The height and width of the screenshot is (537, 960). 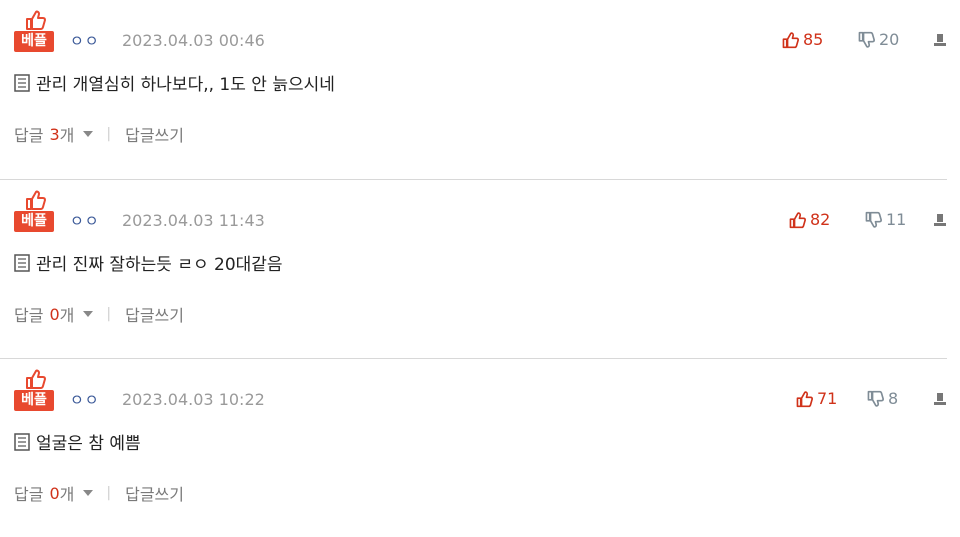 I want to click on comment-body: 관리 개열심히 하나보다,, 1도 안 늙으시네, so click(x=174, y=82).